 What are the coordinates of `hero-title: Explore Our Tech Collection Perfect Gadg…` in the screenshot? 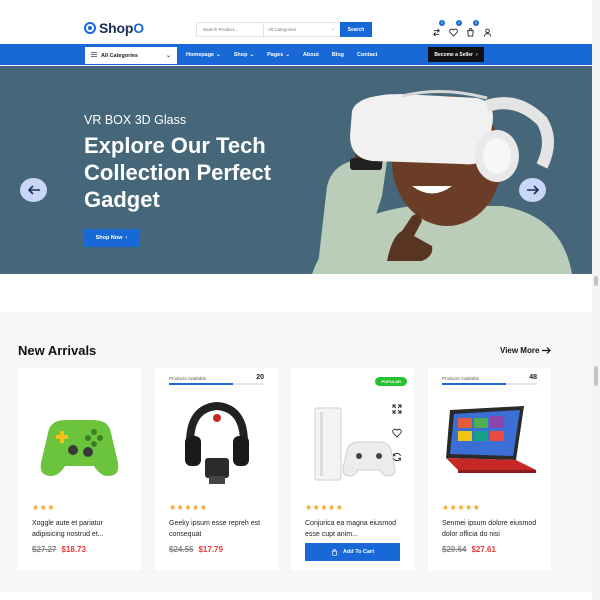 It's located at (178, 172).